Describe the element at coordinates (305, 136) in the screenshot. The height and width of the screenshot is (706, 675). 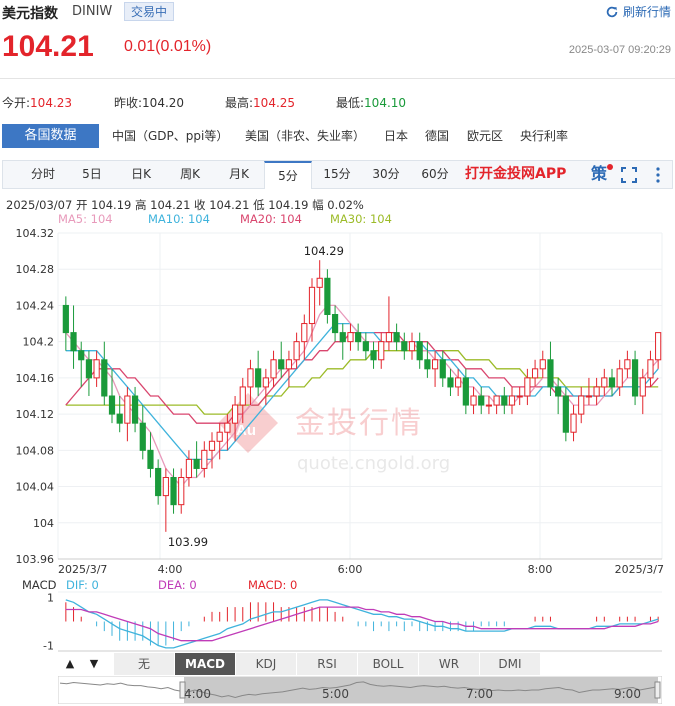
I see `tab-usa: 美国（非农、失业率）` at that location.